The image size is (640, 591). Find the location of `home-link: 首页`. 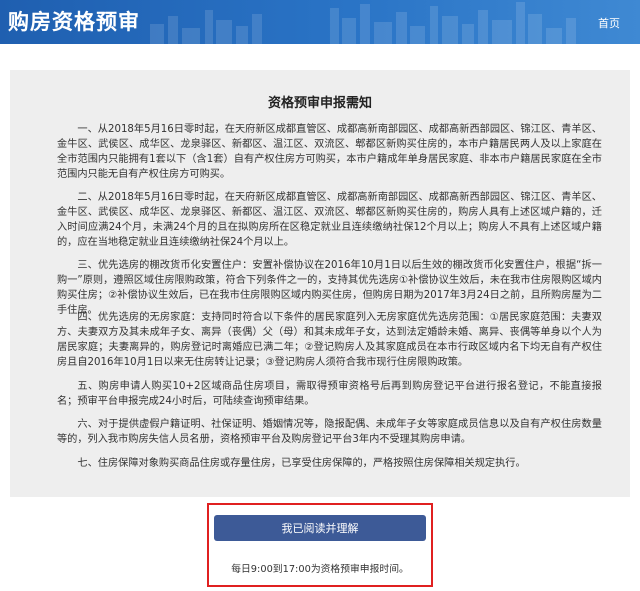

home-link: 首页 is located at coordinates (609, 23).